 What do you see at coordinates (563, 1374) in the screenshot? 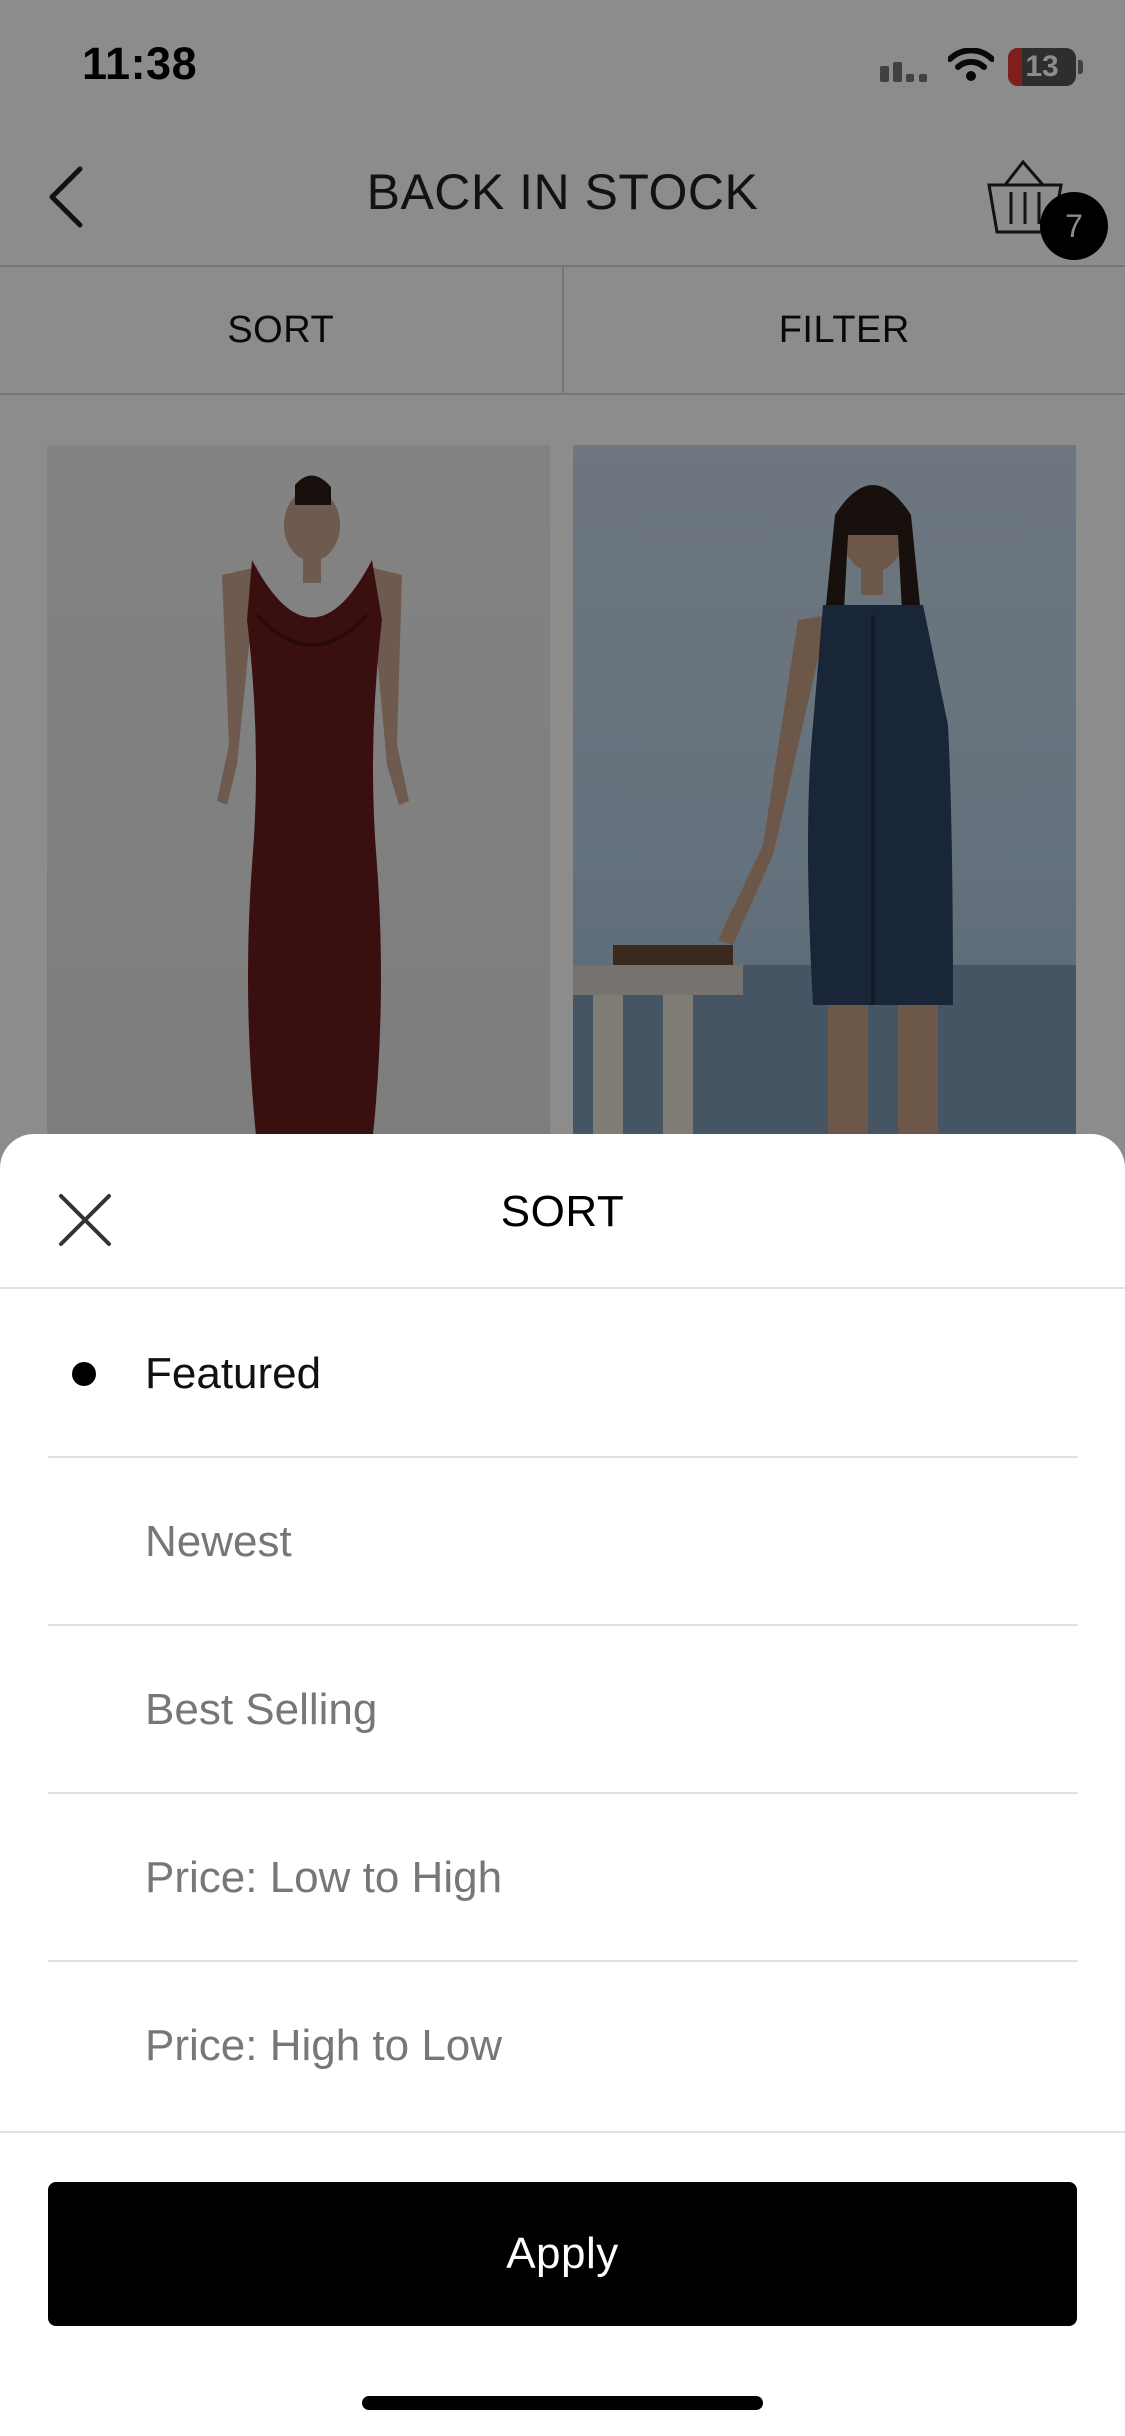
I see `sort-option-featured: Featured` at bounding box center [563, 1374].